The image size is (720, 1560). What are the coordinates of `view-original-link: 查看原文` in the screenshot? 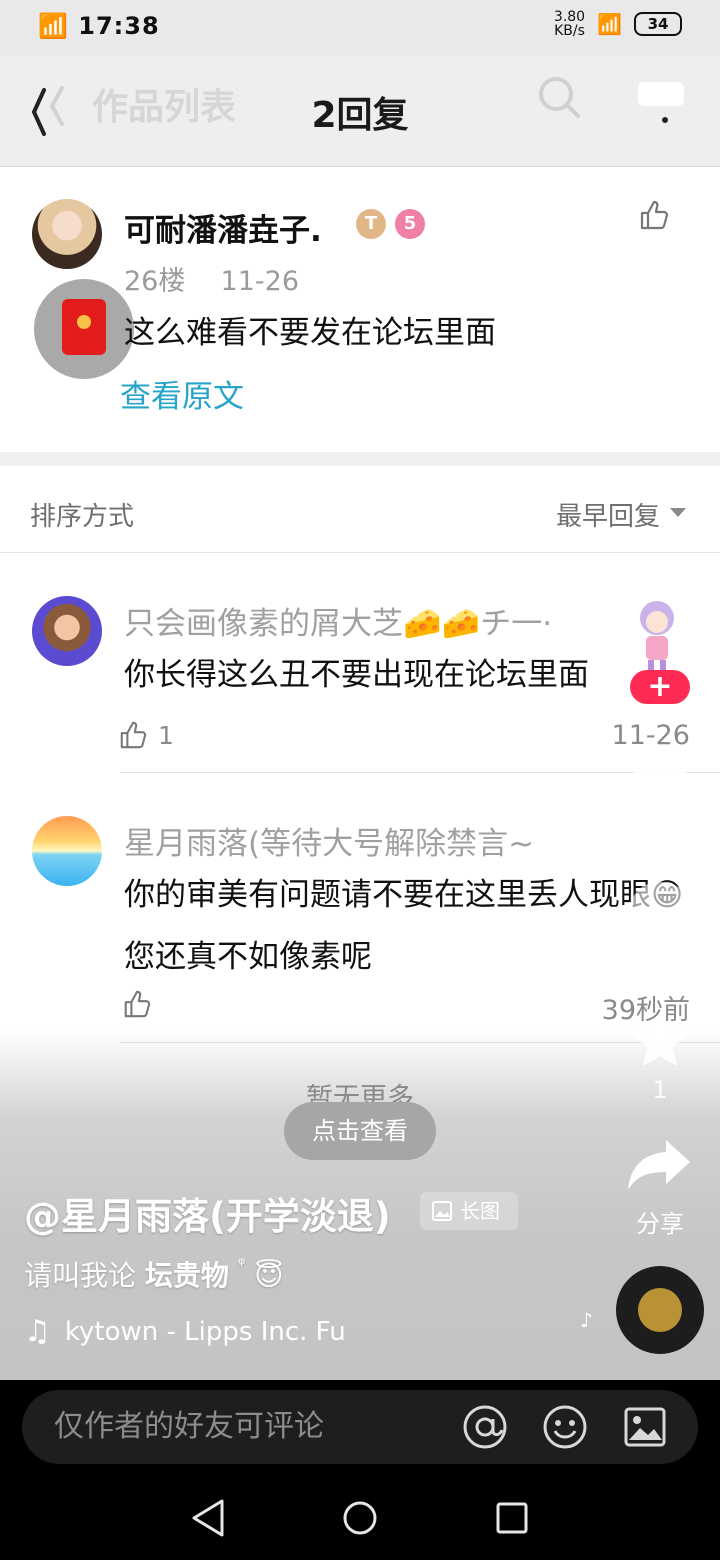 It's located at (182, 393).